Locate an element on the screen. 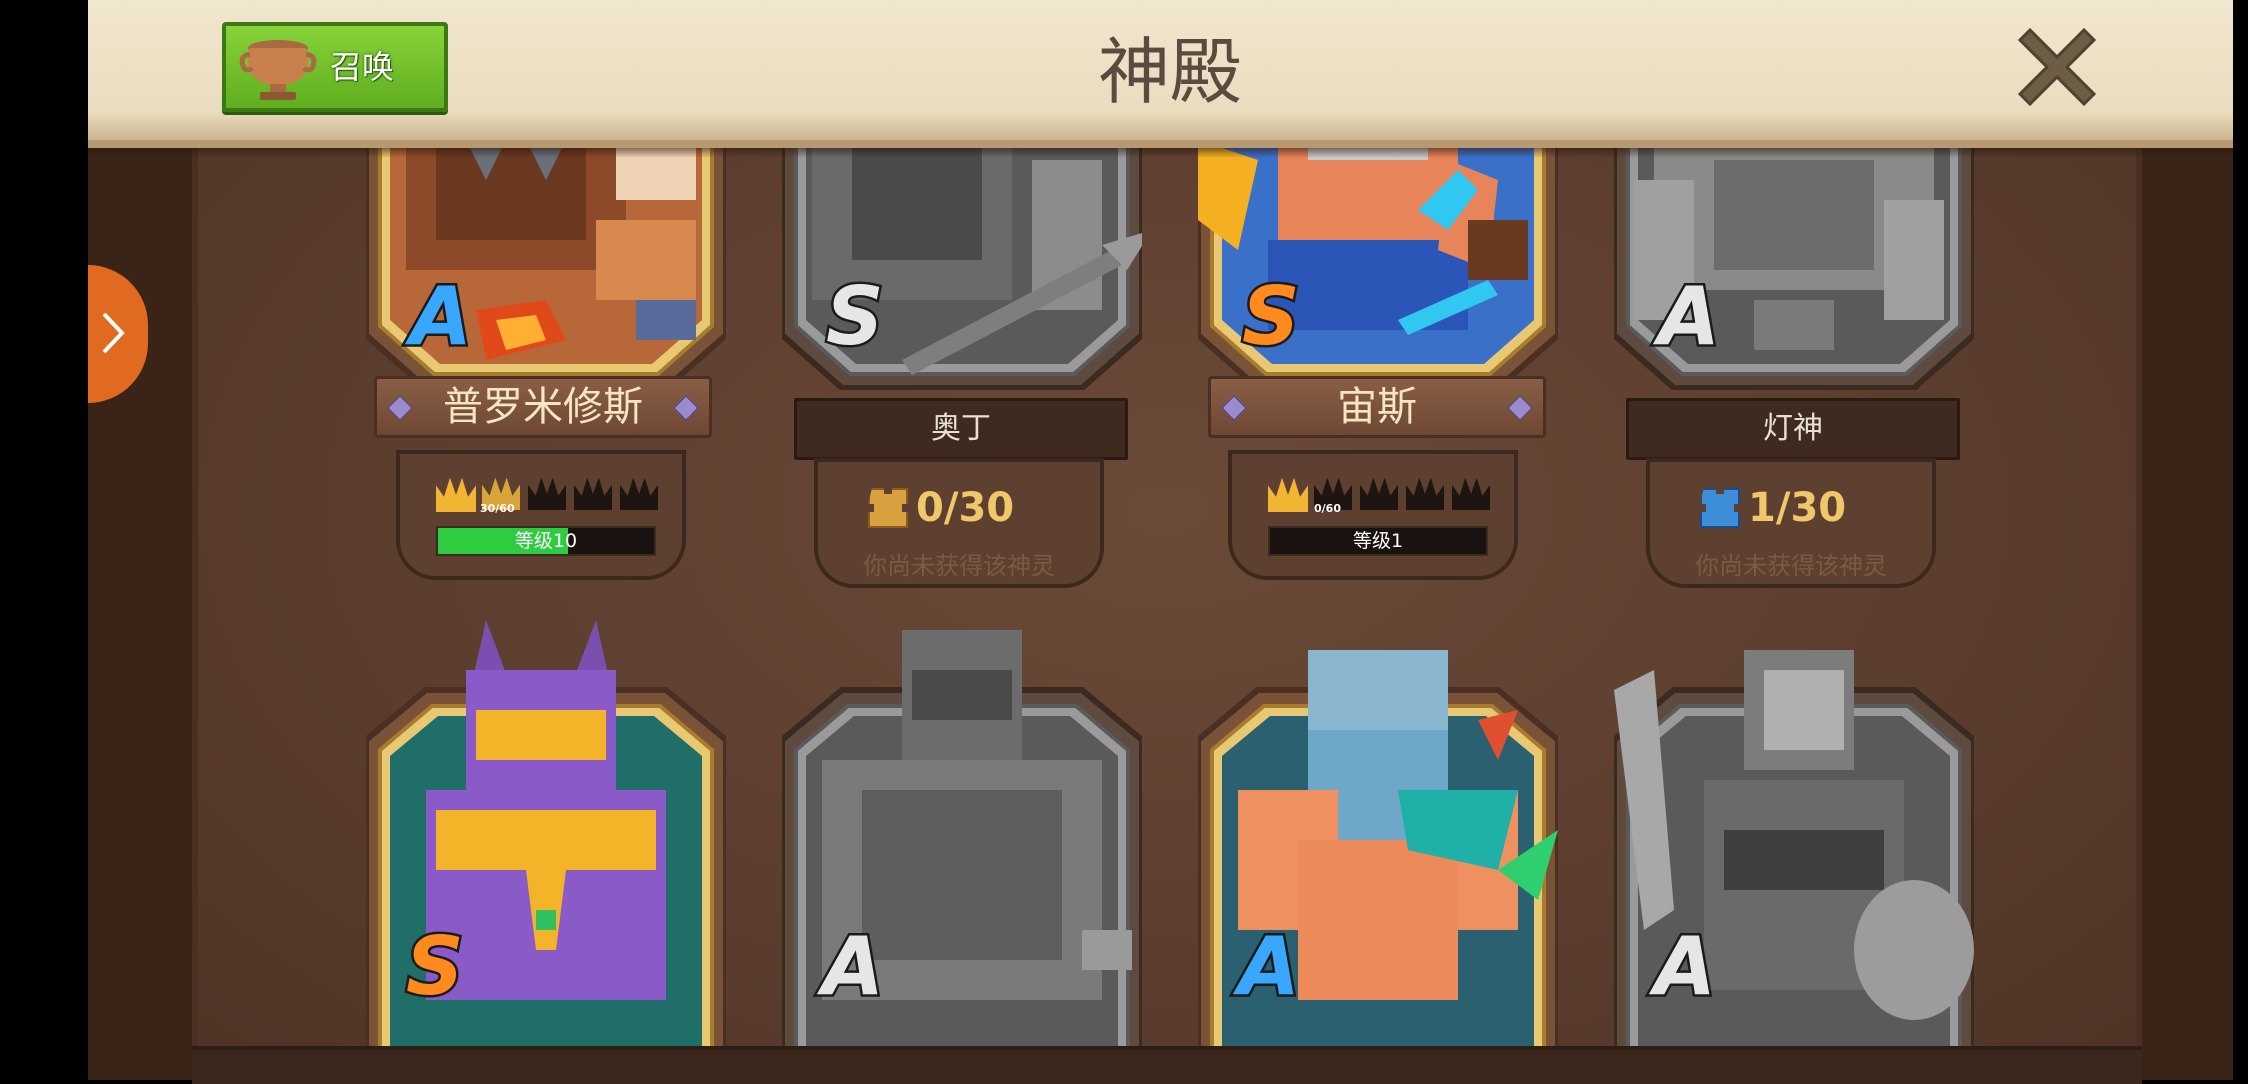  god-stats-box: 1/30 你尚未获得该神灵 is located at coordinates (1791, 523).